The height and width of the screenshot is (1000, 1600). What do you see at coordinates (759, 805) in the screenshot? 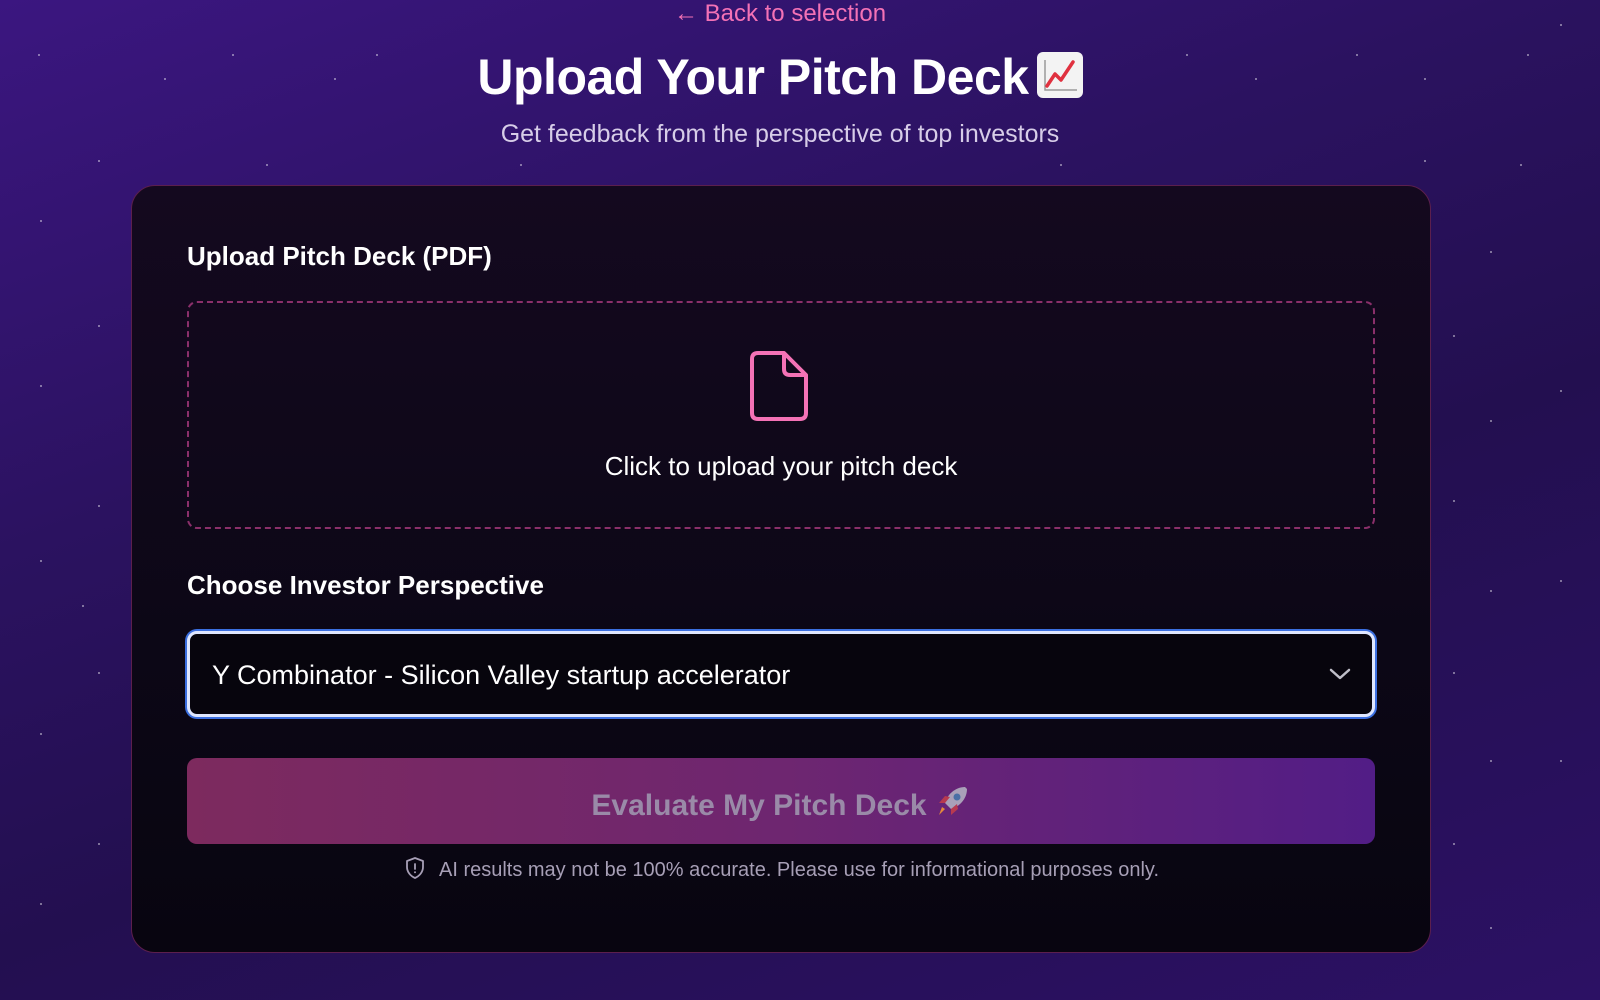
I see `evaluate-button-text: Evaluate My Pitch Deck` at bounding box center [759, 805].